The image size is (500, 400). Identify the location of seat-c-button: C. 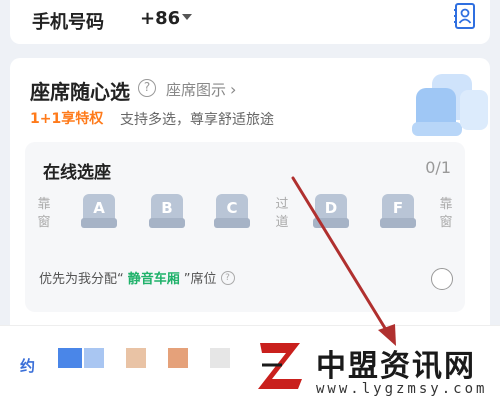
(232, 212).